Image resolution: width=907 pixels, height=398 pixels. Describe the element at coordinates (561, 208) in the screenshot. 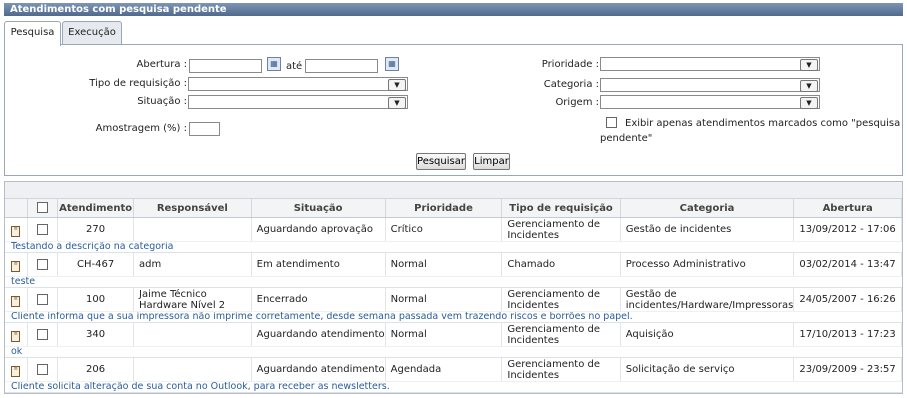

I see `col-tipo: Tipo de requisição` at that location.